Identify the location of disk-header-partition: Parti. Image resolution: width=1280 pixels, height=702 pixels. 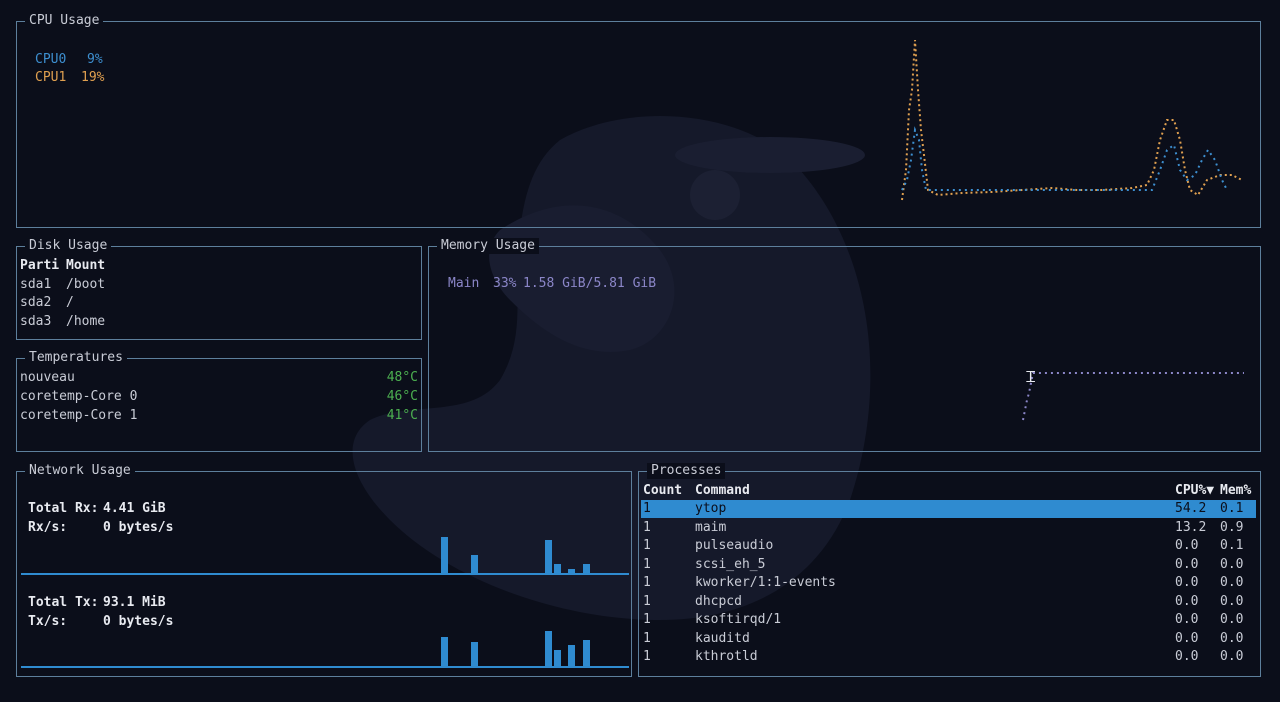
(40, 265).